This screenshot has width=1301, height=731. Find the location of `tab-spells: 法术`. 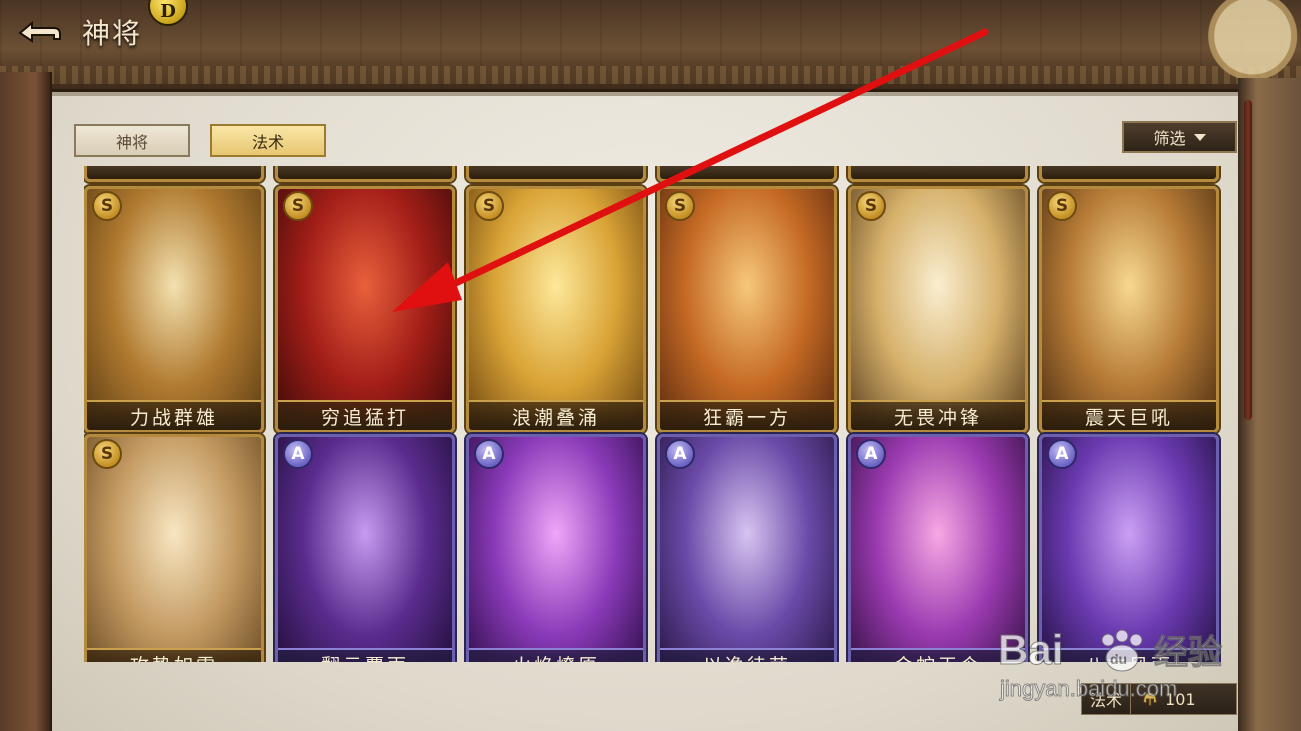

tab-spells: 法术 is located at coordinates (268, 140).